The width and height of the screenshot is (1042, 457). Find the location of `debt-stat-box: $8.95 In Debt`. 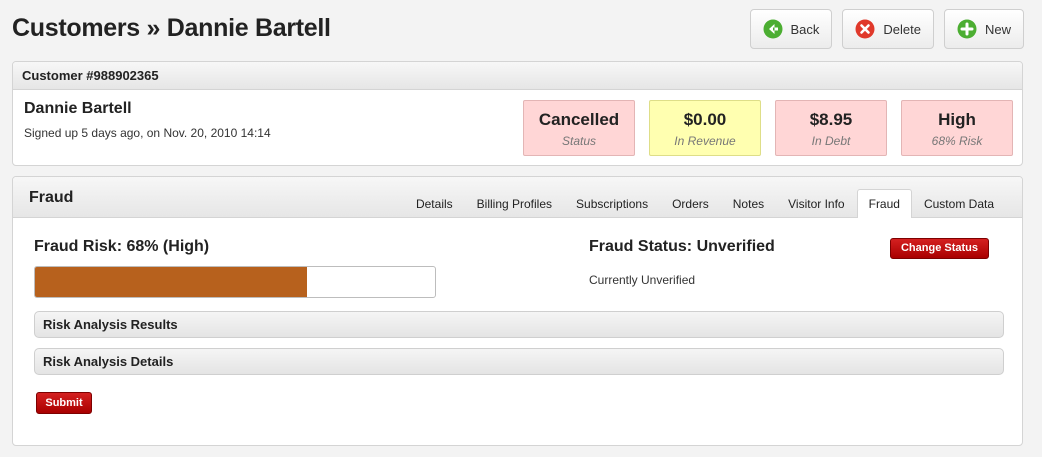

debt-stat-box: $8.95 In Debt is located at coordinates (831, 128).